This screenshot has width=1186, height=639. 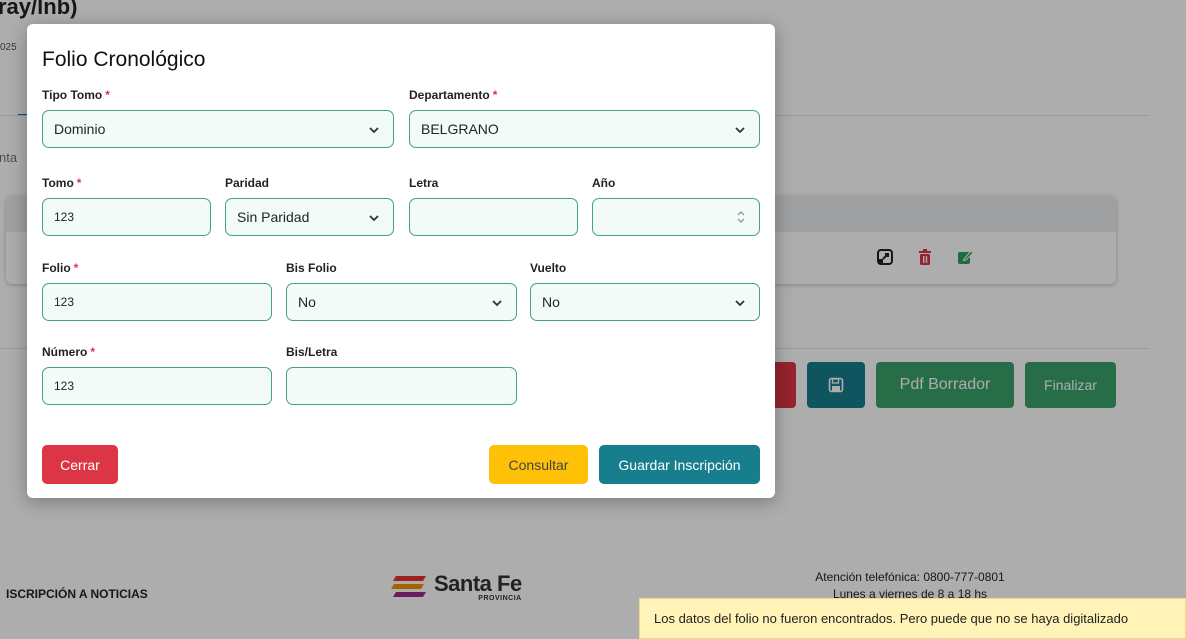 What do you see at coordinates (309, 217) in the screenshot?
I see `paridad-select: Sin Paridad` at bounding box center [309, 217].